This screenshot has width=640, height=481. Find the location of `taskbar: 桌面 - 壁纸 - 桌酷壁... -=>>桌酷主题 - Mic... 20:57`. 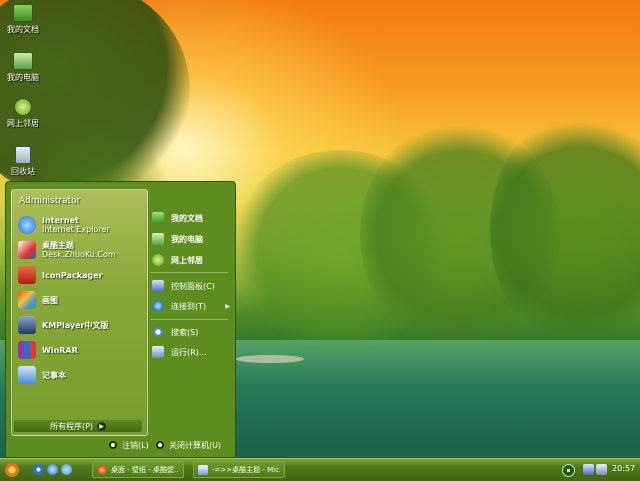

taskbar: 桌面 - 壁纸 - 桌酷壁... -=>>桌酷主题 - Mic... 20:57 is located at coordinates (320, 469).